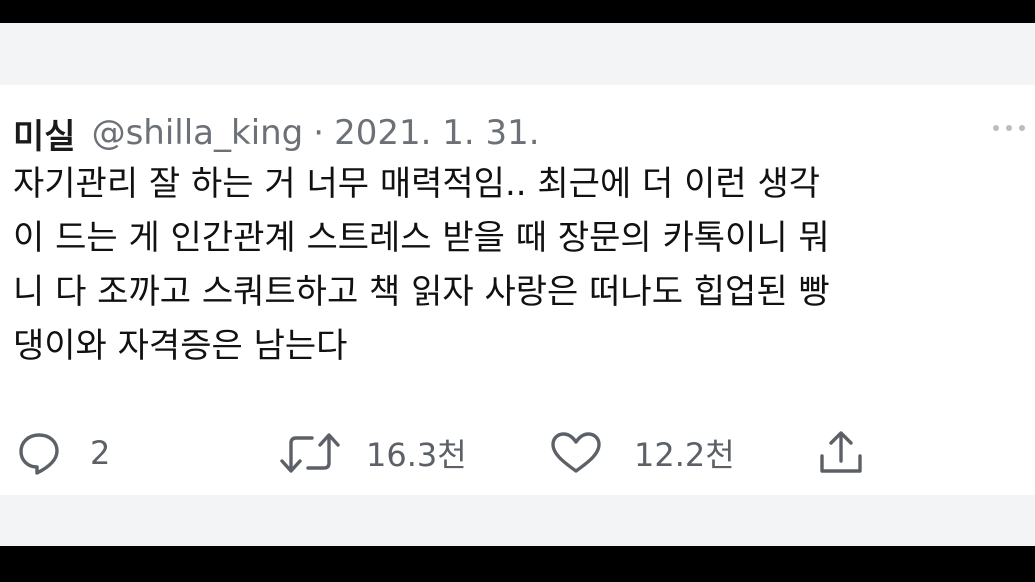 The image size is (1035, 582). What do you see at coordinates (310, 453) in the screenshot?
I see `retweet-icon` at bounding box center [310, 453].